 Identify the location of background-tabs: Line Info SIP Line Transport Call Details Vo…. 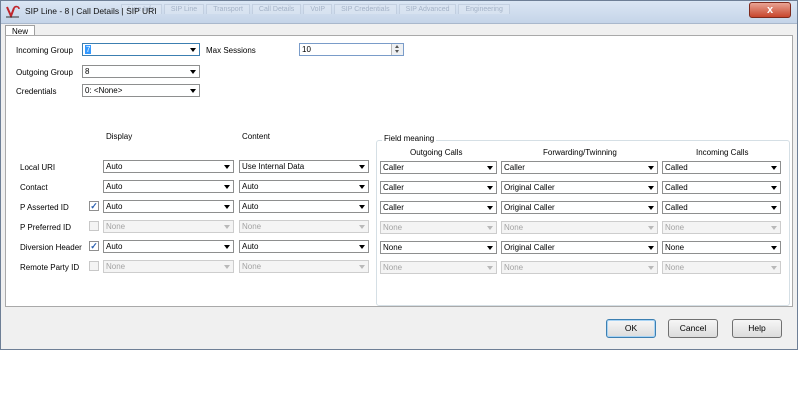
(316, 11).